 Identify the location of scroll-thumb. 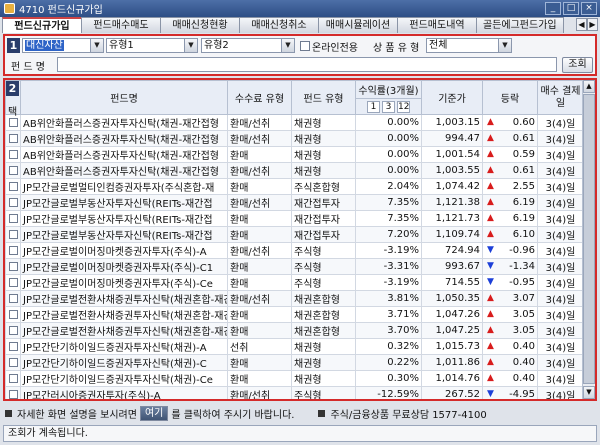
(589, 239).